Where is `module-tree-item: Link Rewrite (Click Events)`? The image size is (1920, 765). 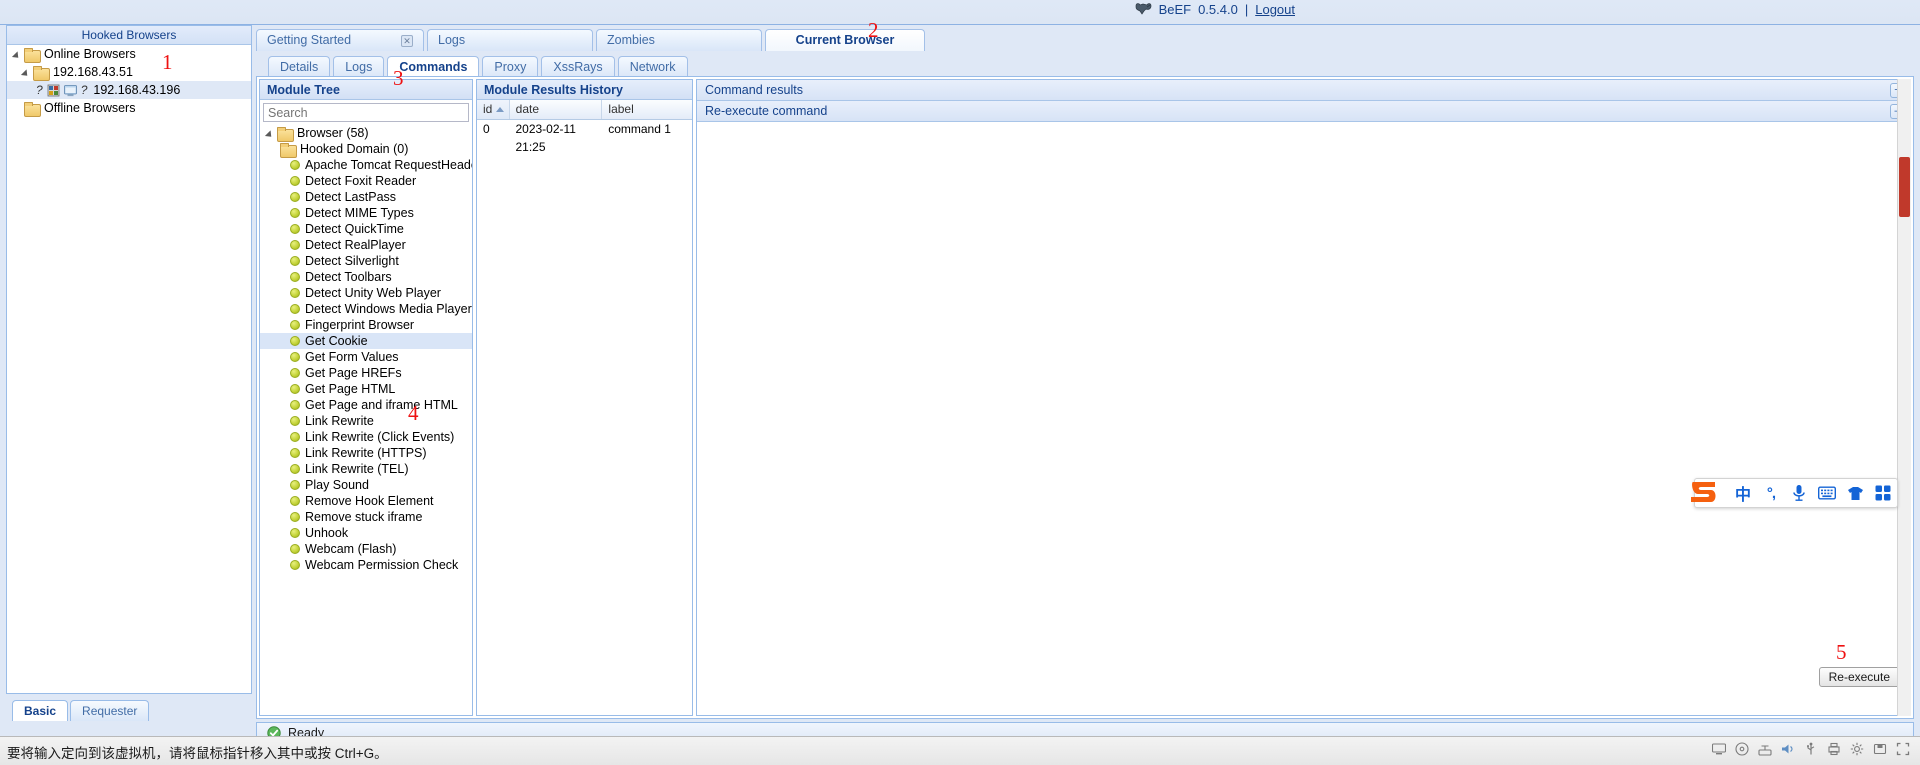
module-tree-item: Link Rewrite (Click Events) is located at coordinates (366, 437).